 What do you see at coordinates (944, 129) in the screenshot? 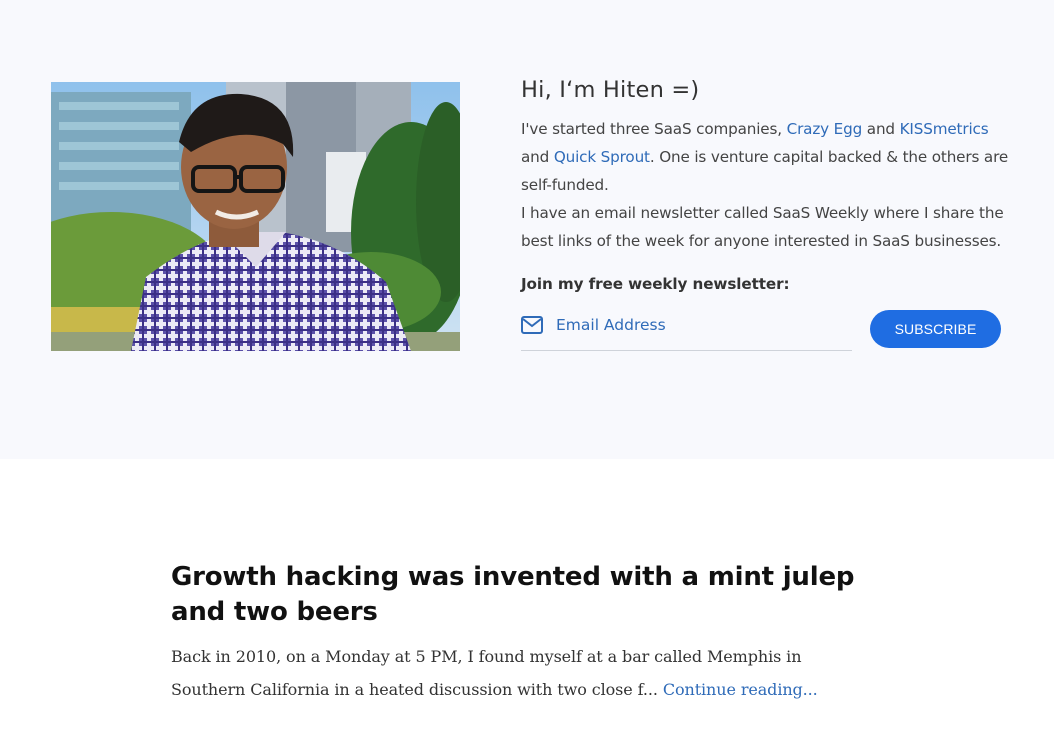
I see `kissmetrics-link: KISSmetrics` at bounding box center [944, 129].